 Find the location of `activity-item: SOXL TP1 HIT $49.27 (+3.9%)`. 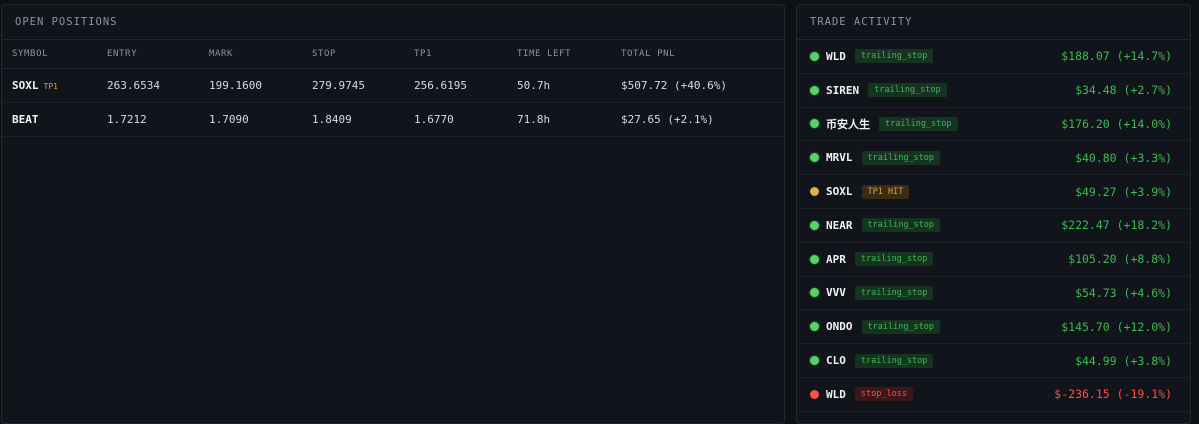

activity-item: SOXL TP1 HIT $49.27 (+3.9%) is located at coordinates (993, 192).